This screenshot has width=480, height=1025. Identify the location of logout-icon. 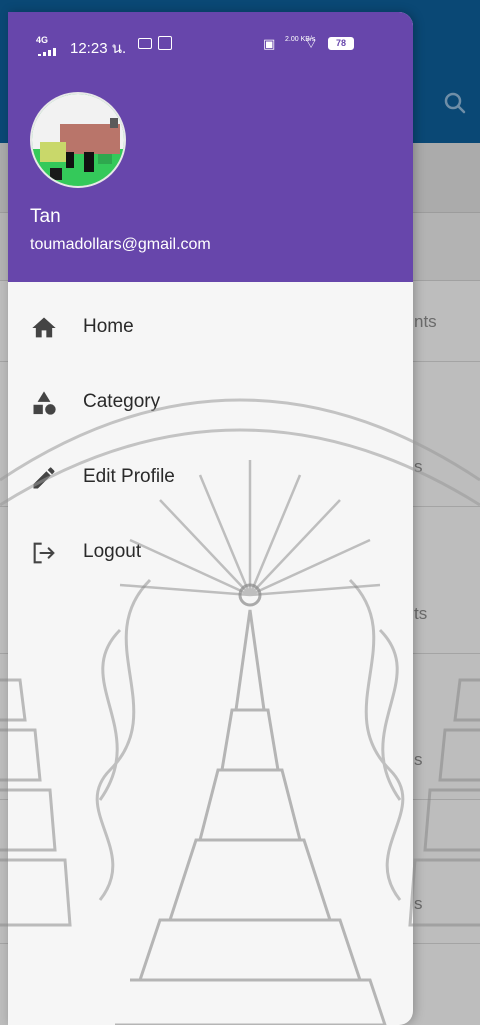
(44, 553).